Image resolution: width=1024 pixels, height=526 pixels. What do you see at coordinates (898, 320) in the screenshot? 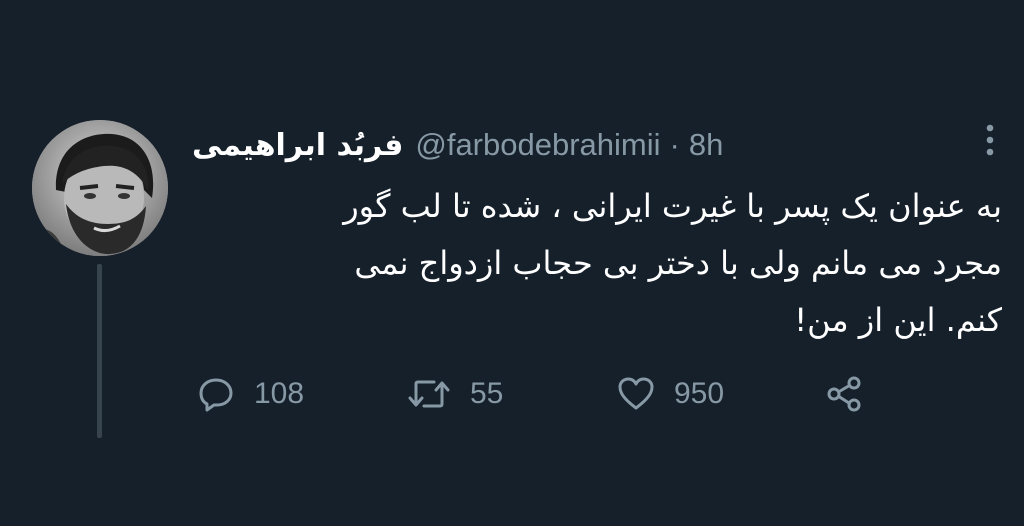
I see `tweet-text-line: کنم. این از من!` at bounding box center [898, 320].